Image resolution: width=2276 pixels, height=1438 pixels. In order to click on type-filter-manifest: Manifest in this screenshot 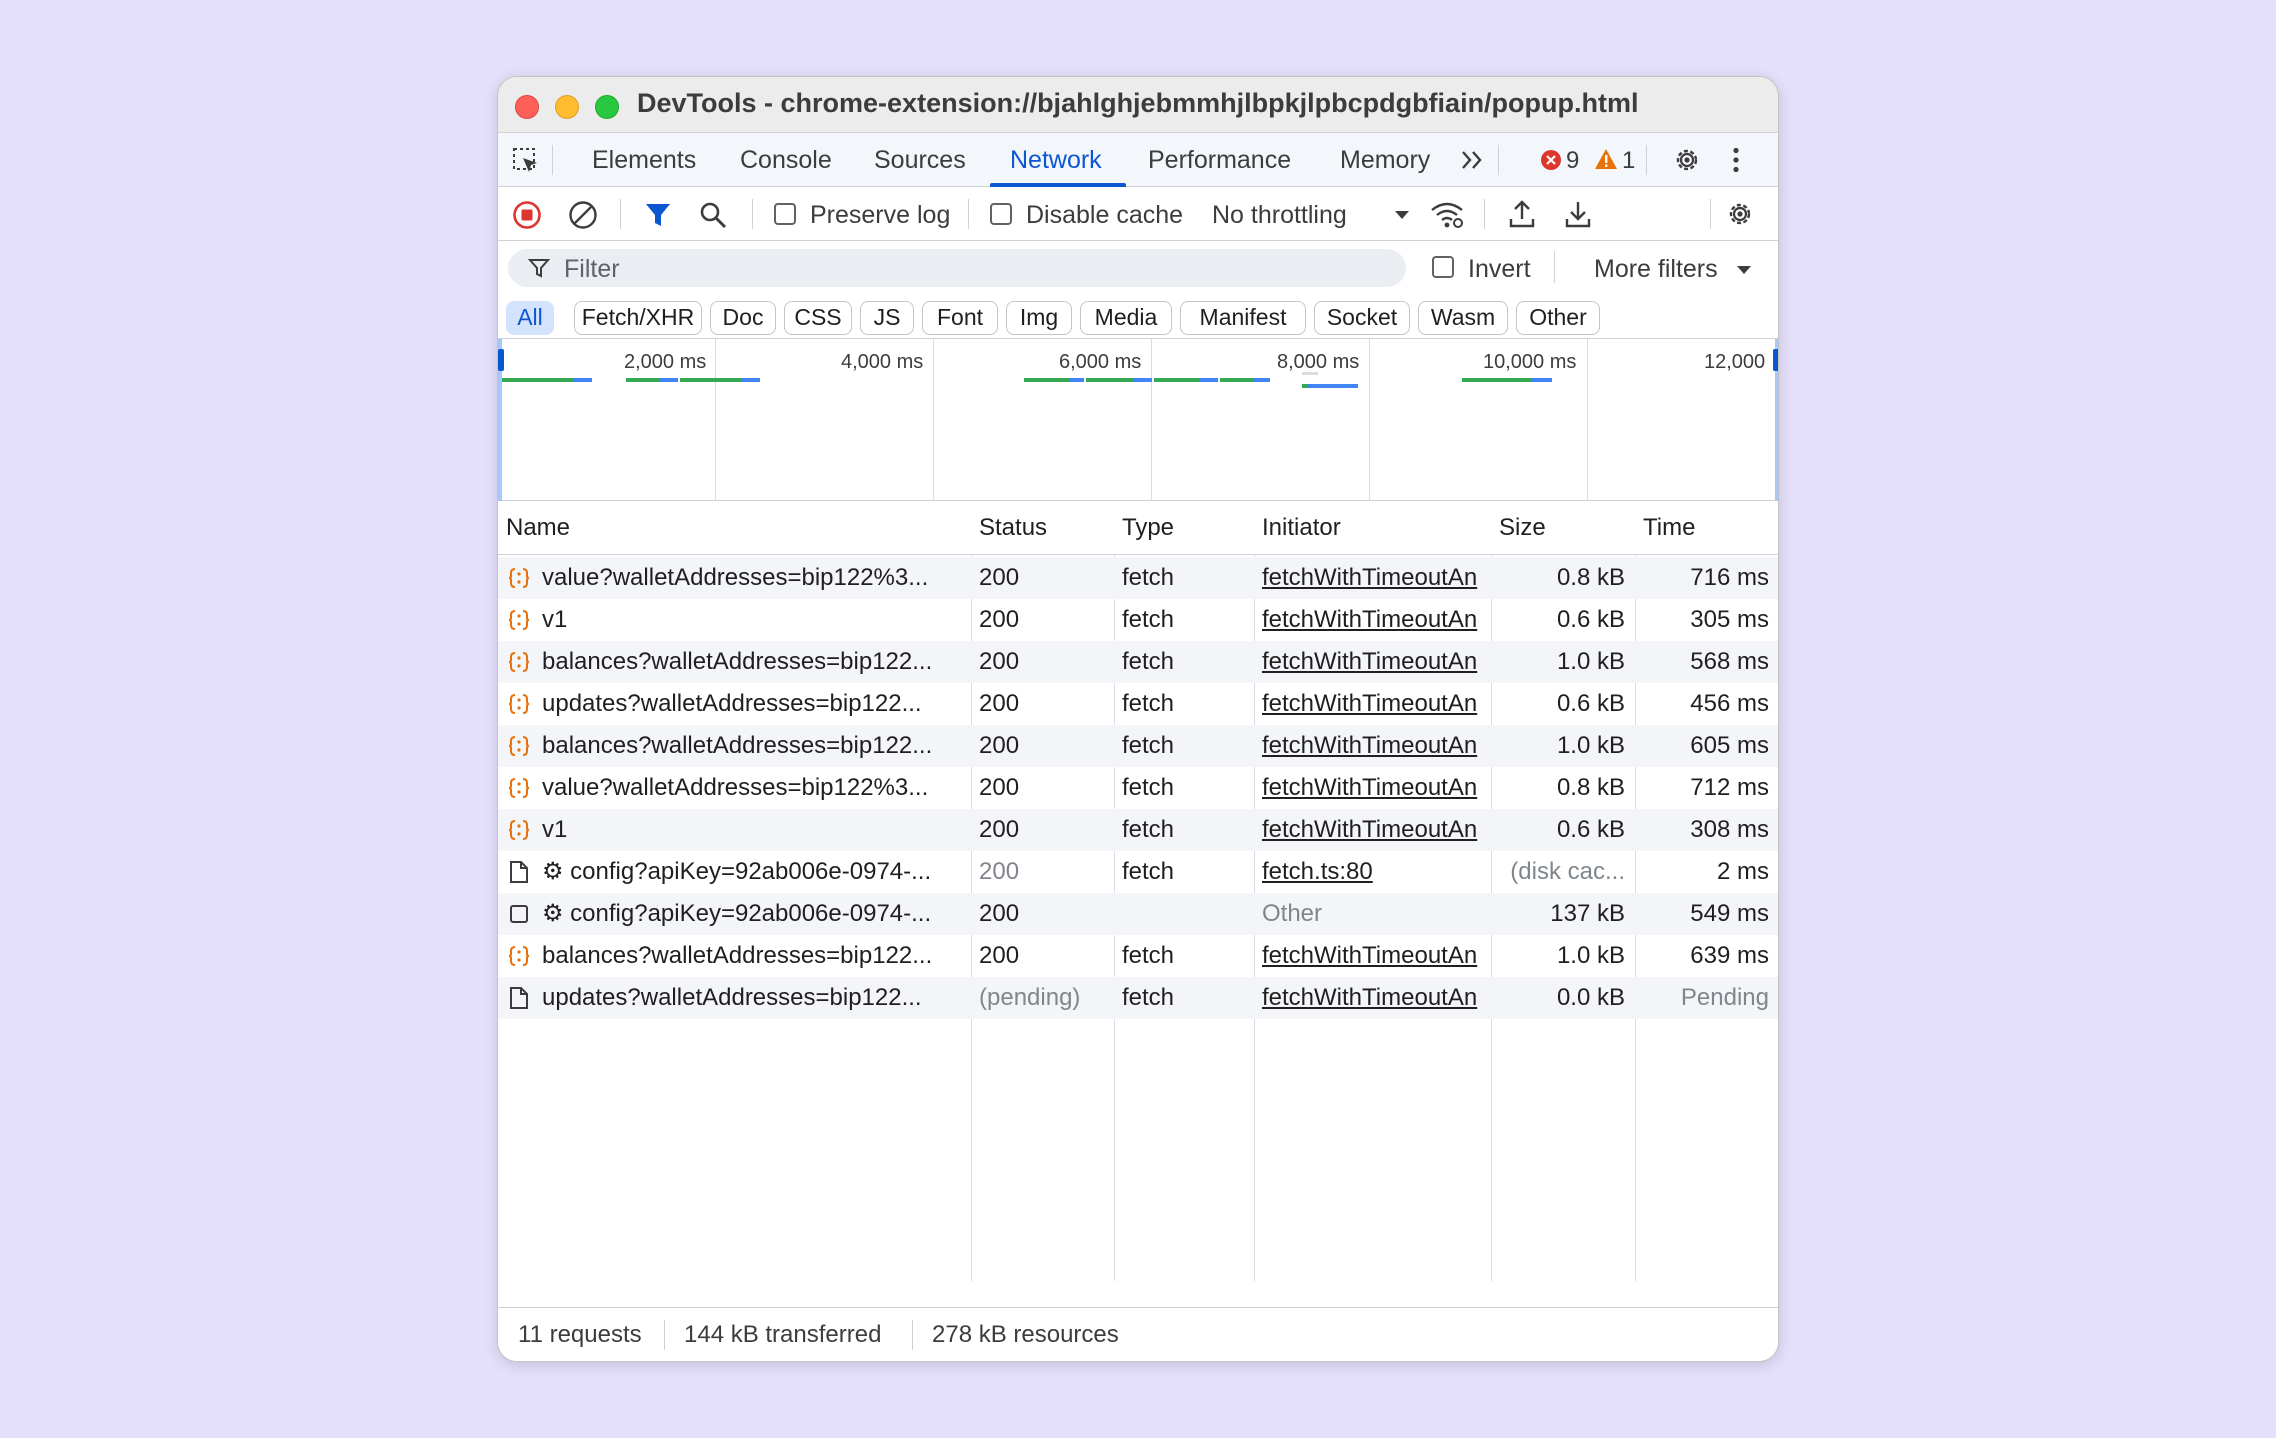, I will do `click(1243, 318)`.